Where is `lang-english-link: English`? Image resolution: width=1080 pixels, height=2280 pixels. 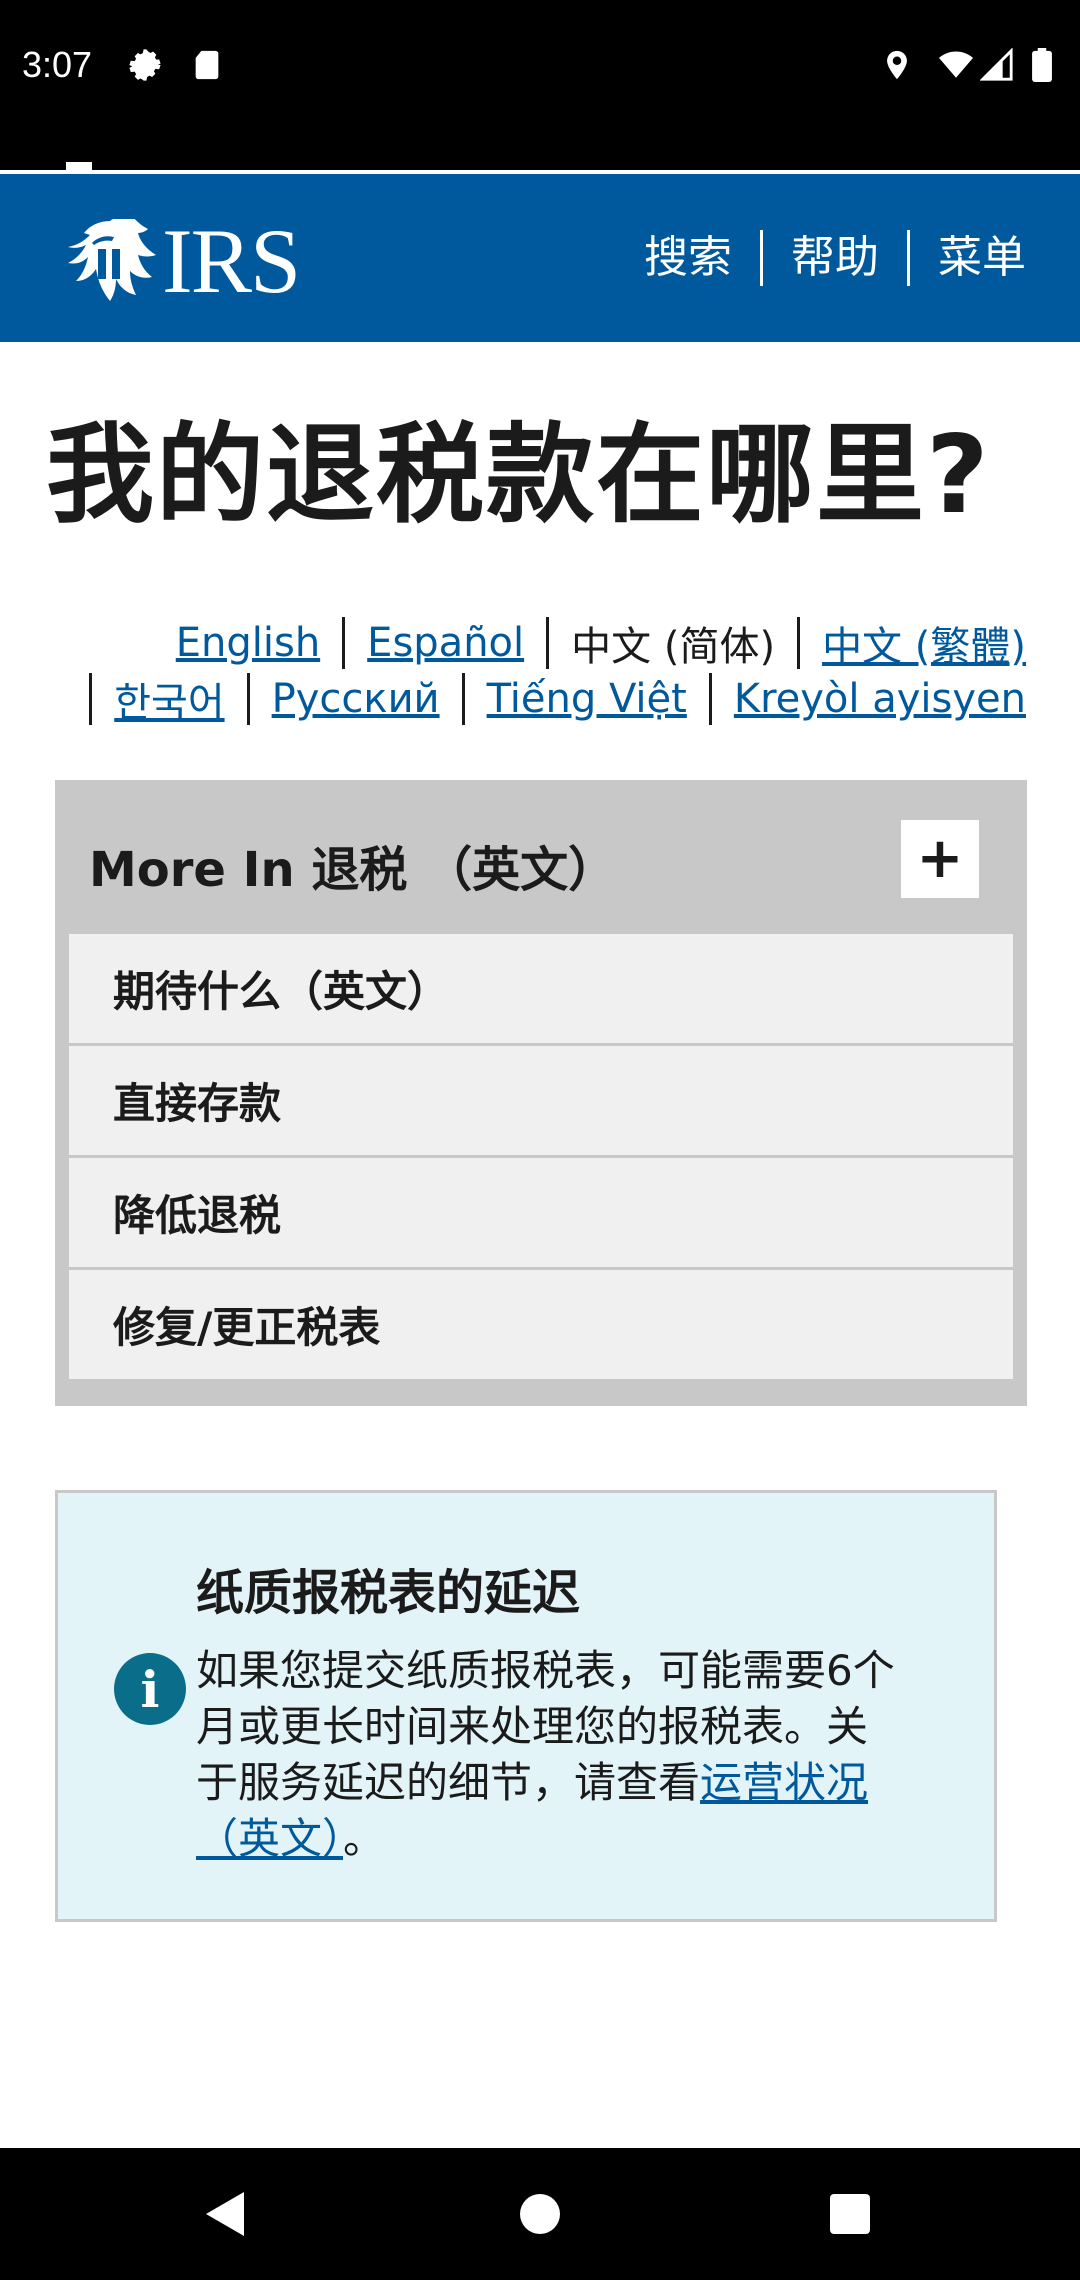 lang-english-link: English is located at coordinates (248, 643).